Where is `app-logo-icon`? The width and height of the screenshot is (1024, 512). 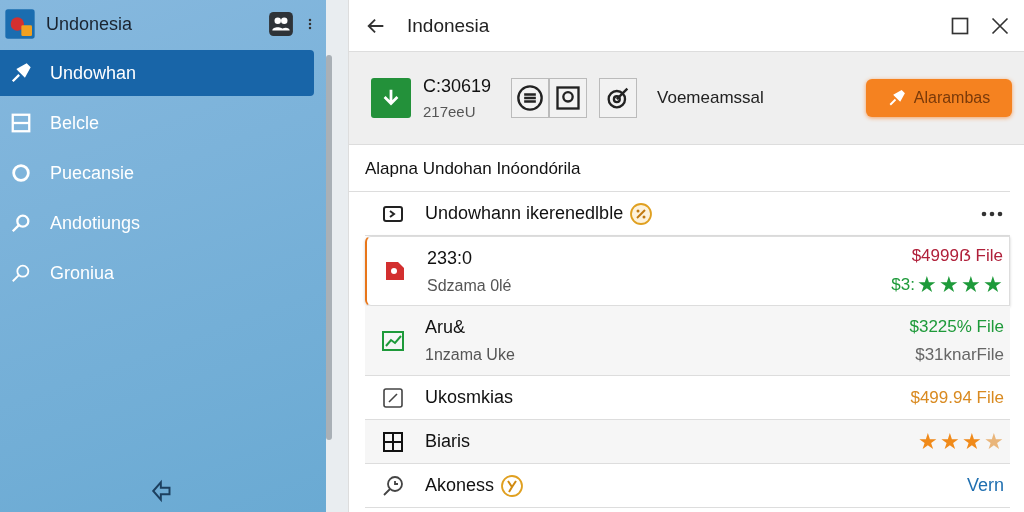
app-logo-icon is located at coordinates (20, 24).